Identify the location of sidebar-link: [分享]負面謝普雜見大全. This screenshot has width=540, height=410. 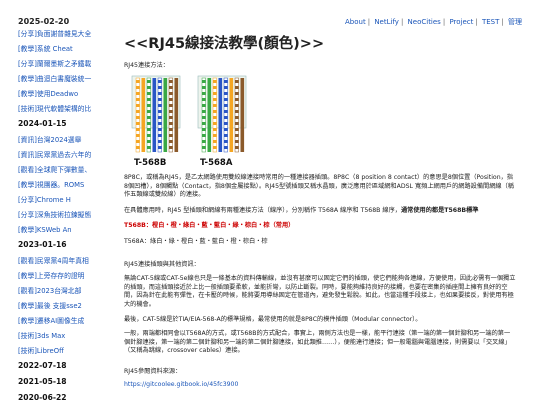
(64, 34).